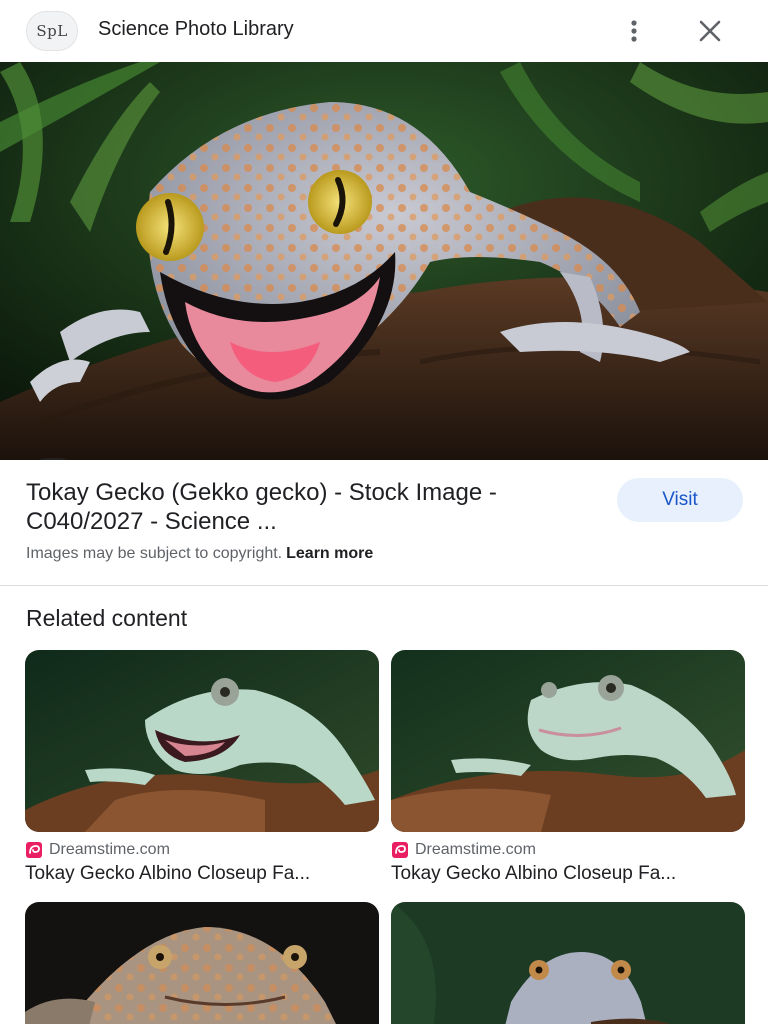  Describe the element at coordinates (107, 618) in the screenshot. I see `related-content-heading: Related content` at that location.